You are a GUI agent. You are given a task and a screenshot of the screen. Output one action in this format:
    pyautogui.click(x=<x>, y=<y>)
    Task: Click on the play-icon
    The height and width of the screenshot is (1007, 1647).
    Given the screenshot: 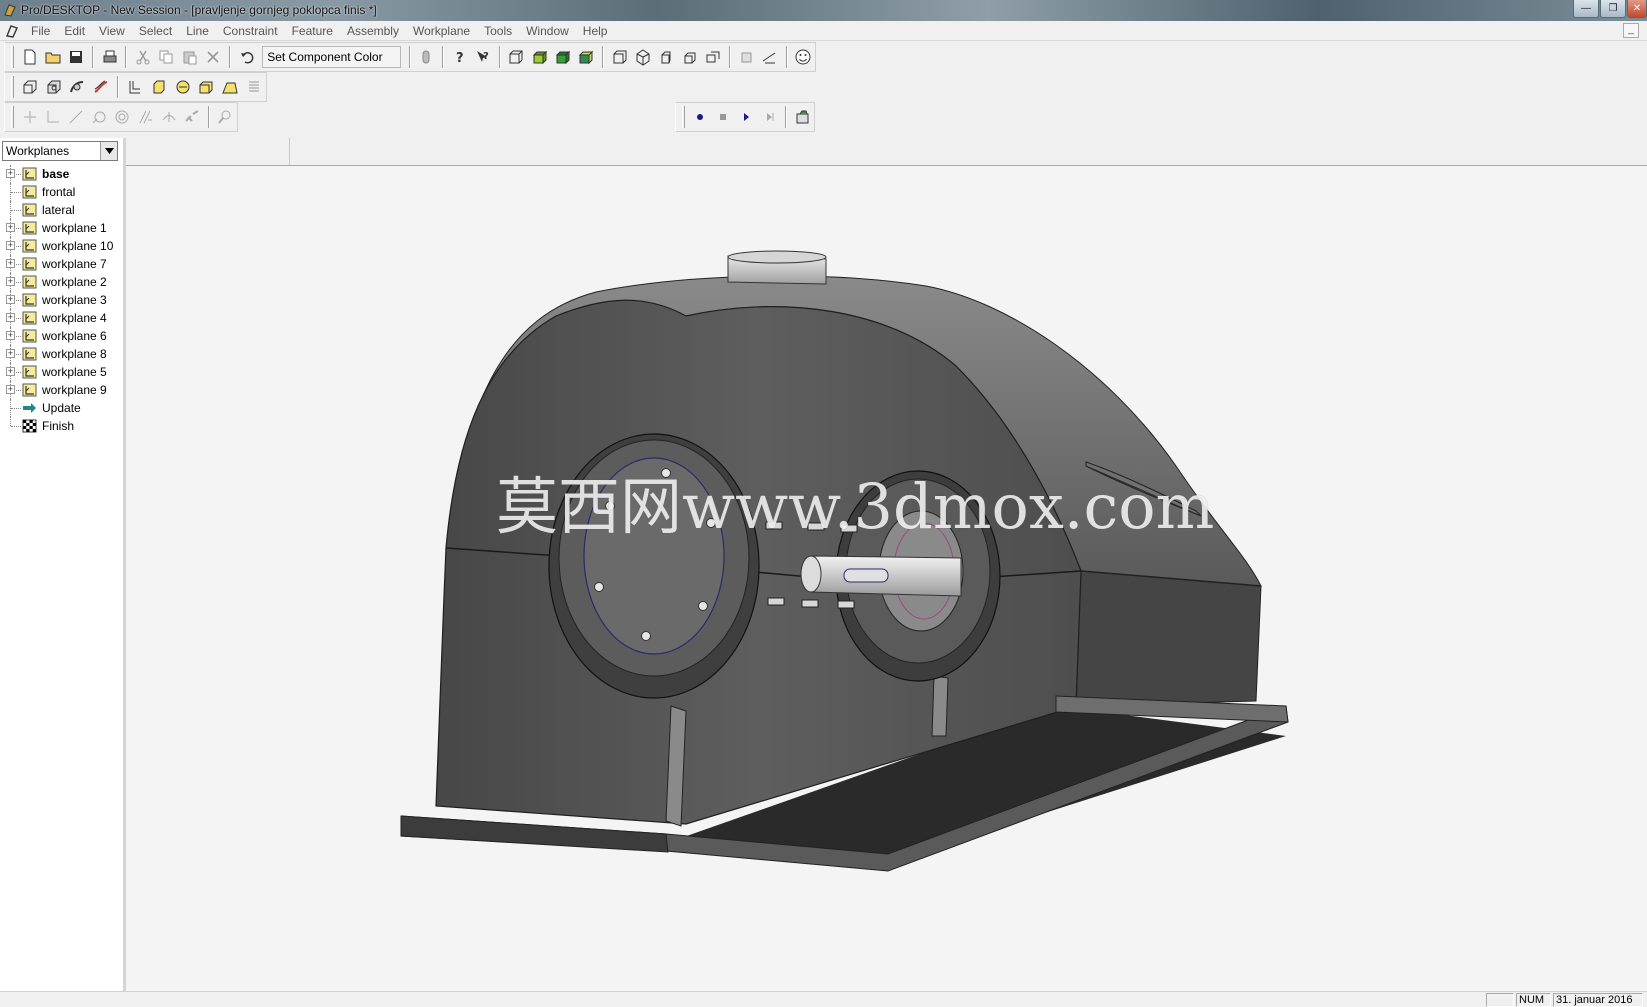 What is the action you would take?
    pyautogui.click(x=746, y=117)
    